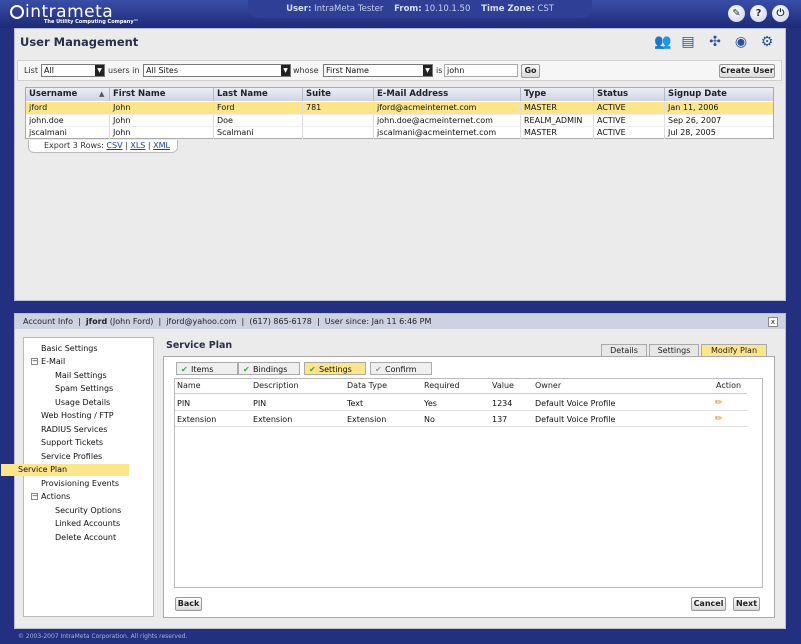  Describe the element at coordinates (629, 94) in the screenshot. I see `col-status: Status` at that location.